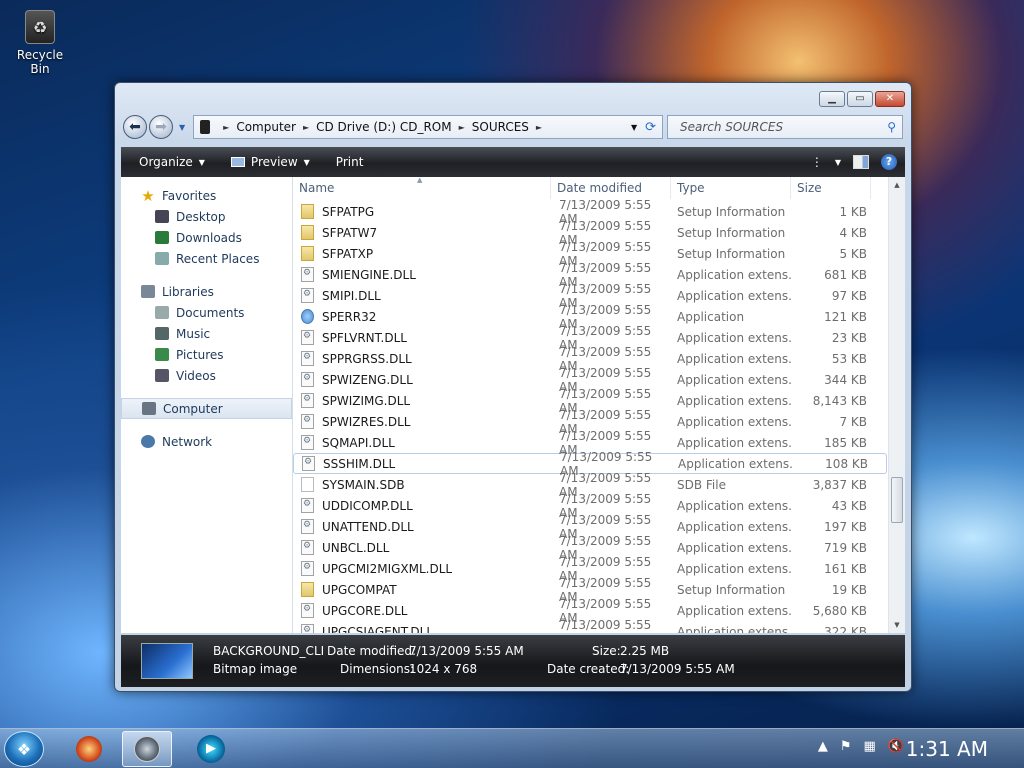 The width and height of the screenshot is (1024, 768). Describe the element at coordinates (135, 127) in the screenshot. I see `back-button: ⬅` at that location.